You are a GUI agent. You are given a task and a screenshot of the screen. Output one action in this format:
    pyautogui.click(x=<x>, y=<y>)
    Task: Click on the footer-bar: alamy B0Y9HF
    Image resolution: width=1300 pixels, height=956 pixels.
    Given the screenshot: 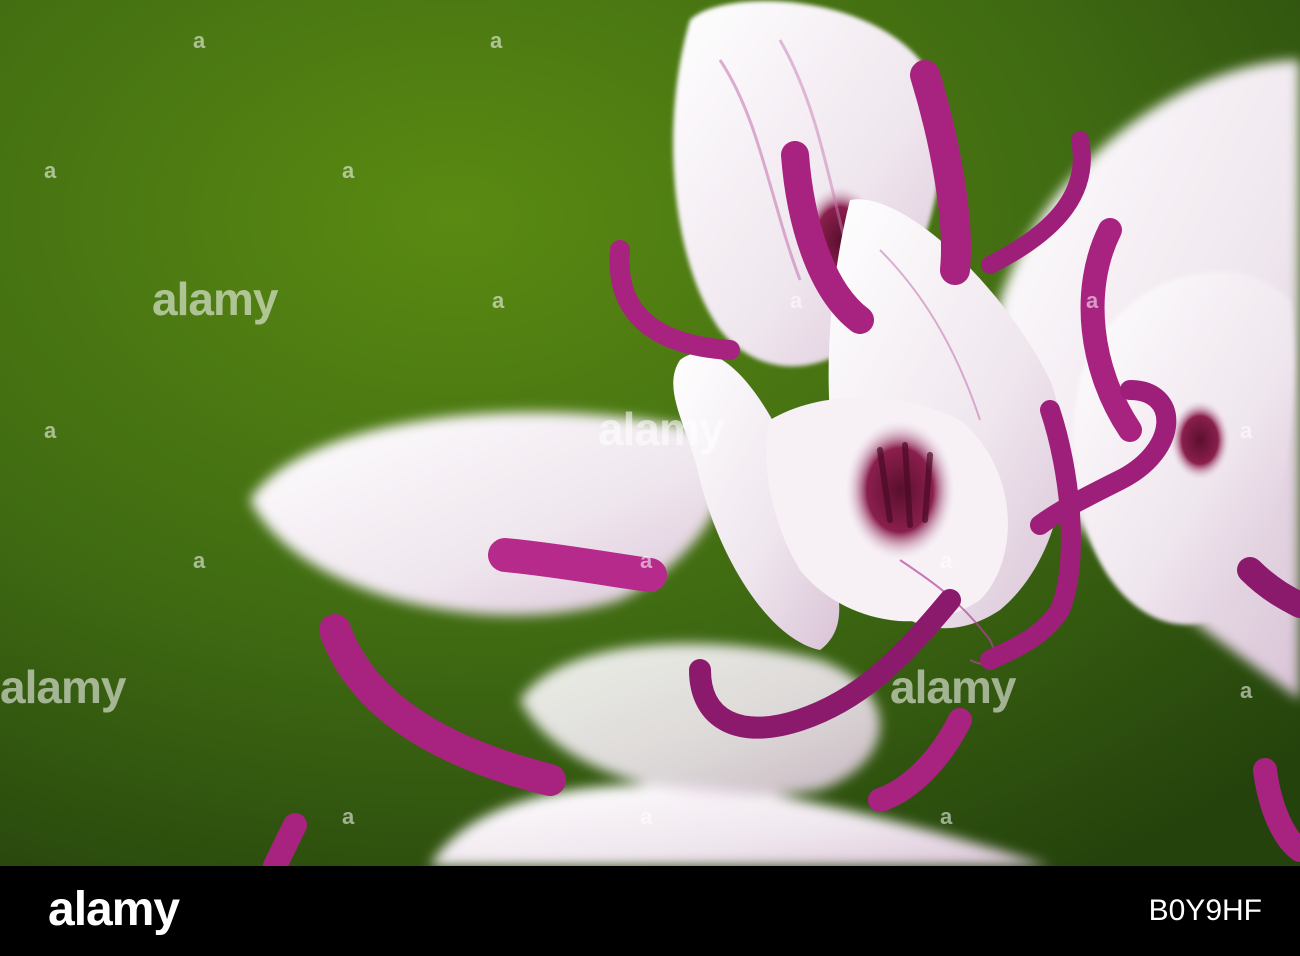 What is the action you would take?
    pyautogui.click(x=650, y=911)
    